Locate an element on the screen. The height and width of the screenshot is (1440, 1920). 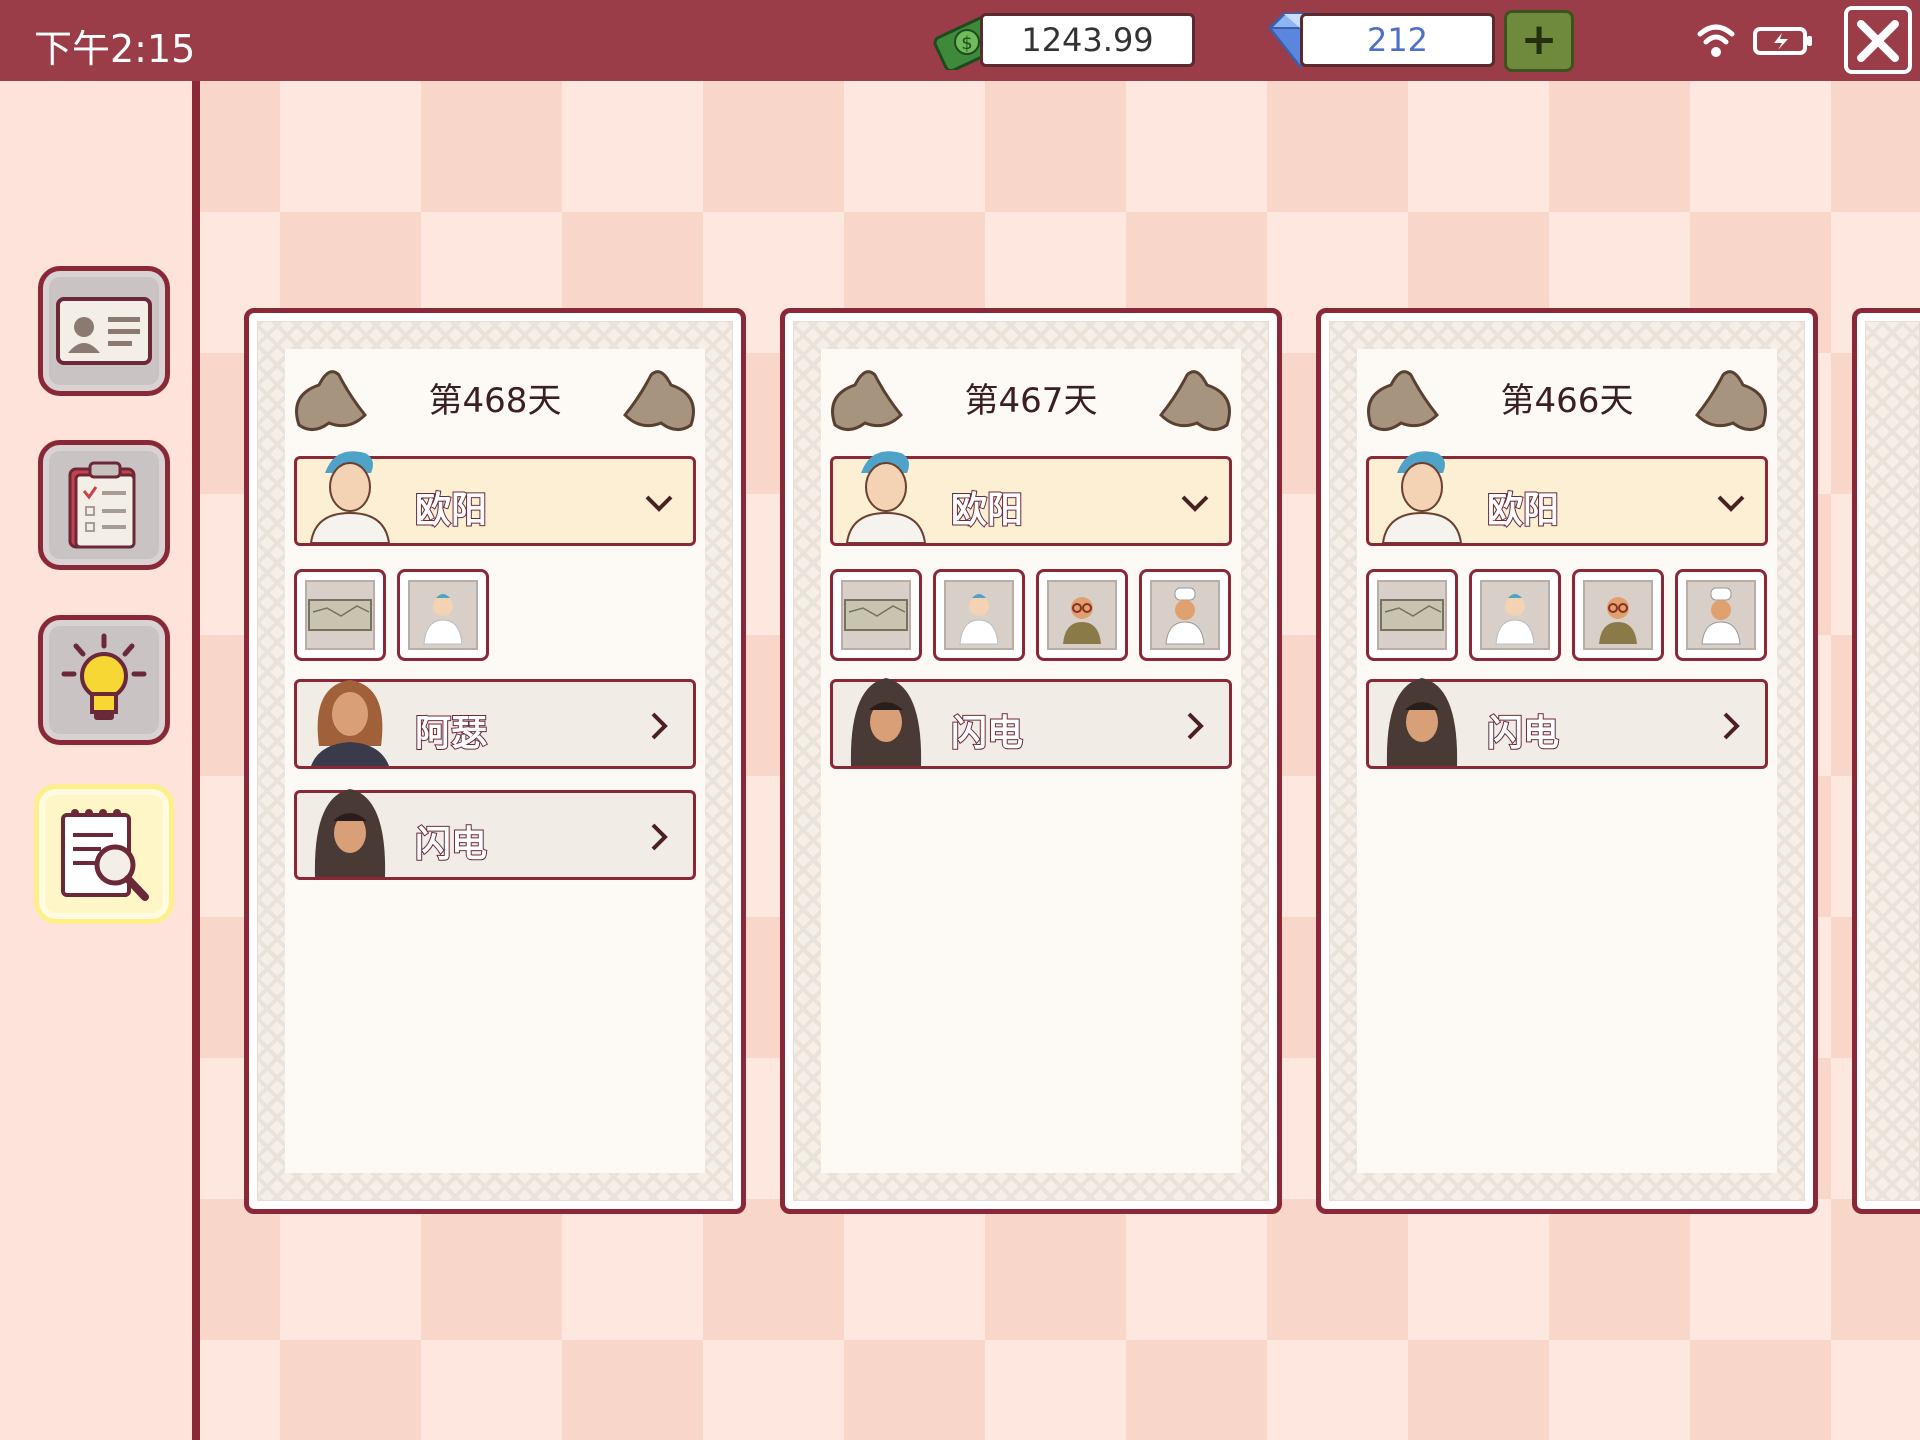
id-card-icon is located at coordinates (104, 331).